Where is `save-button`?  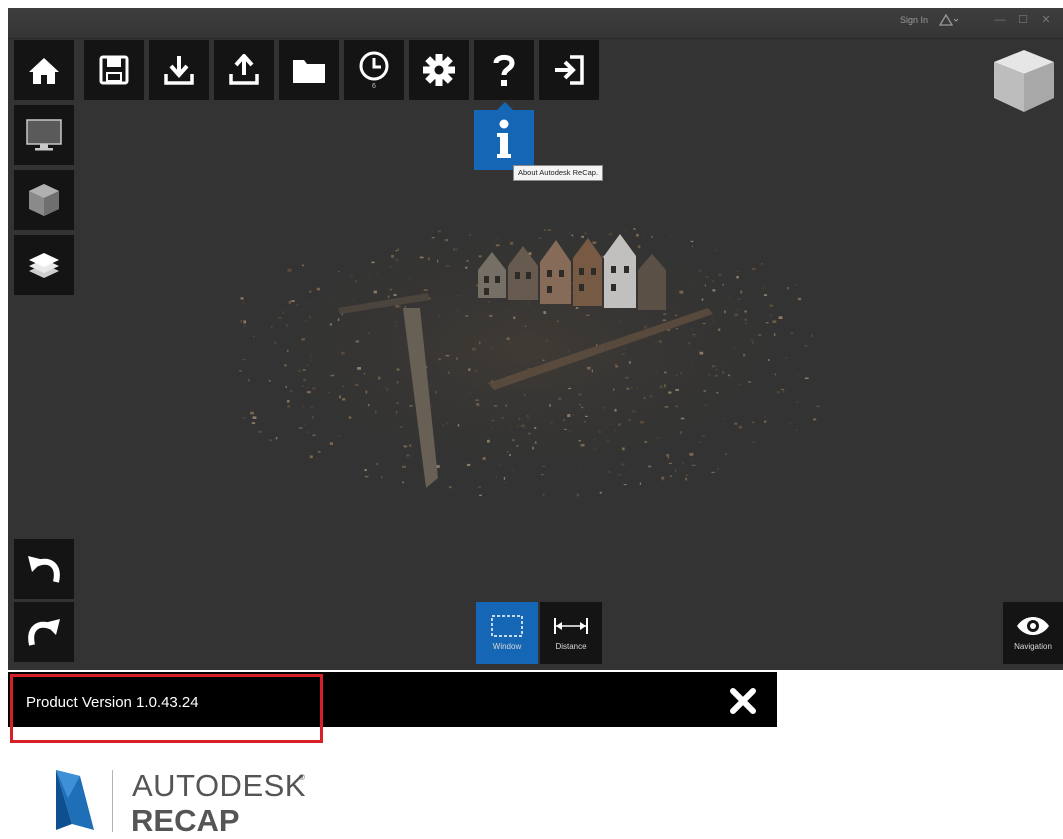 save-button is located at coordinates (114, 70).